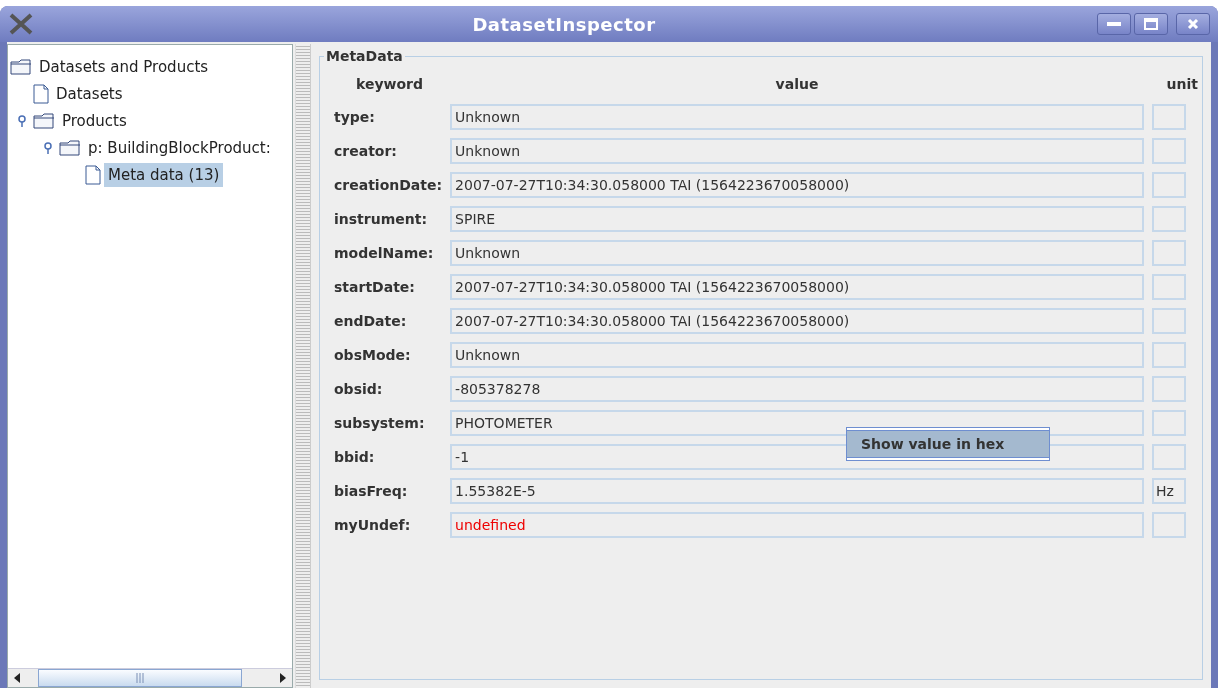 The height and width of the screenshot is (688, 1218). I want to click on value-field: -805378278, so click(797, 389).